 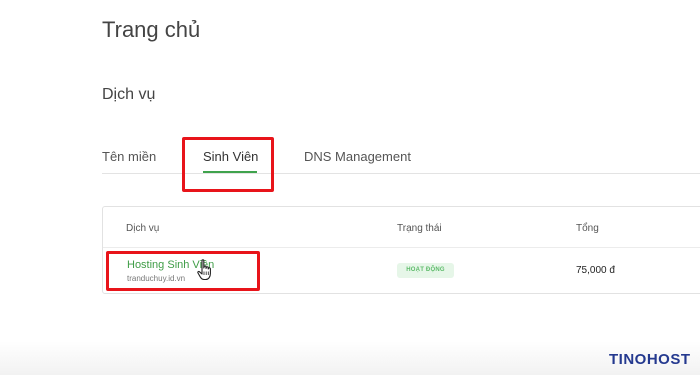 What do you see at coordinates (357, 156) in the screenshot?
I see `tab-dns-management: DNS Management` at bounding box center [357, 156].